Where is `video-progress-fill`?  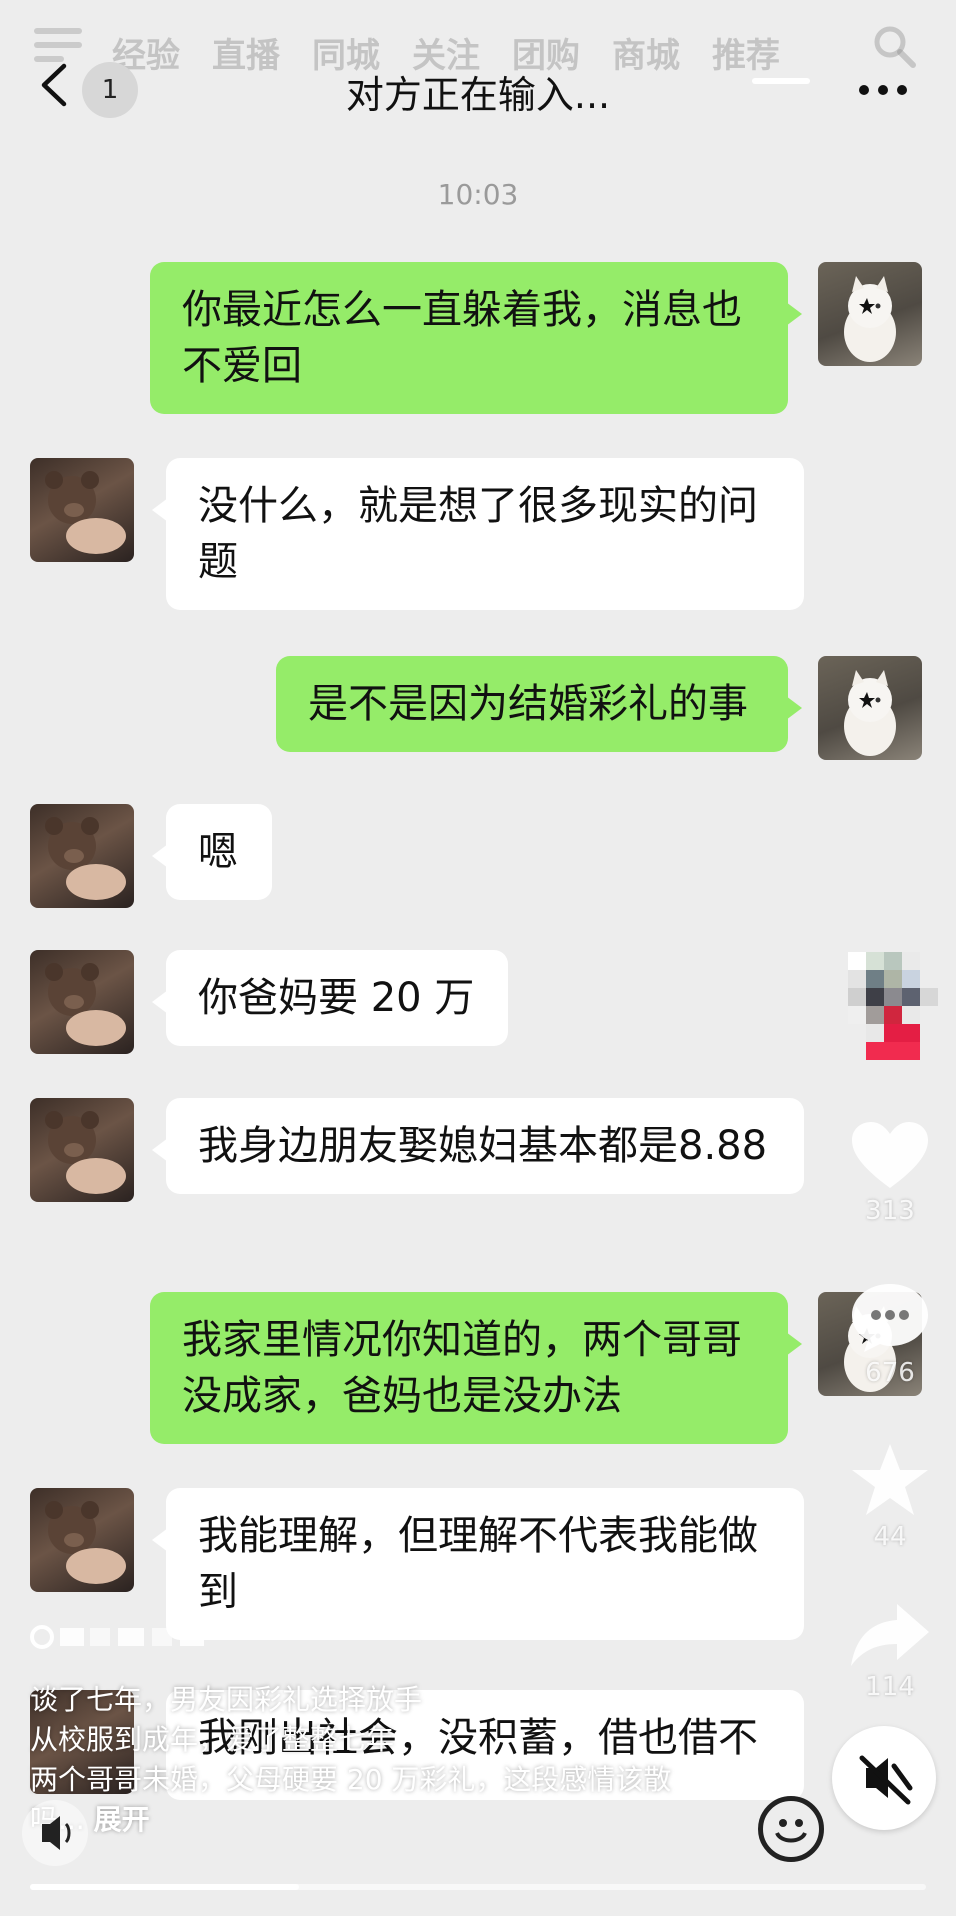
video-progress-fill is located at coordinates (164, 1887).